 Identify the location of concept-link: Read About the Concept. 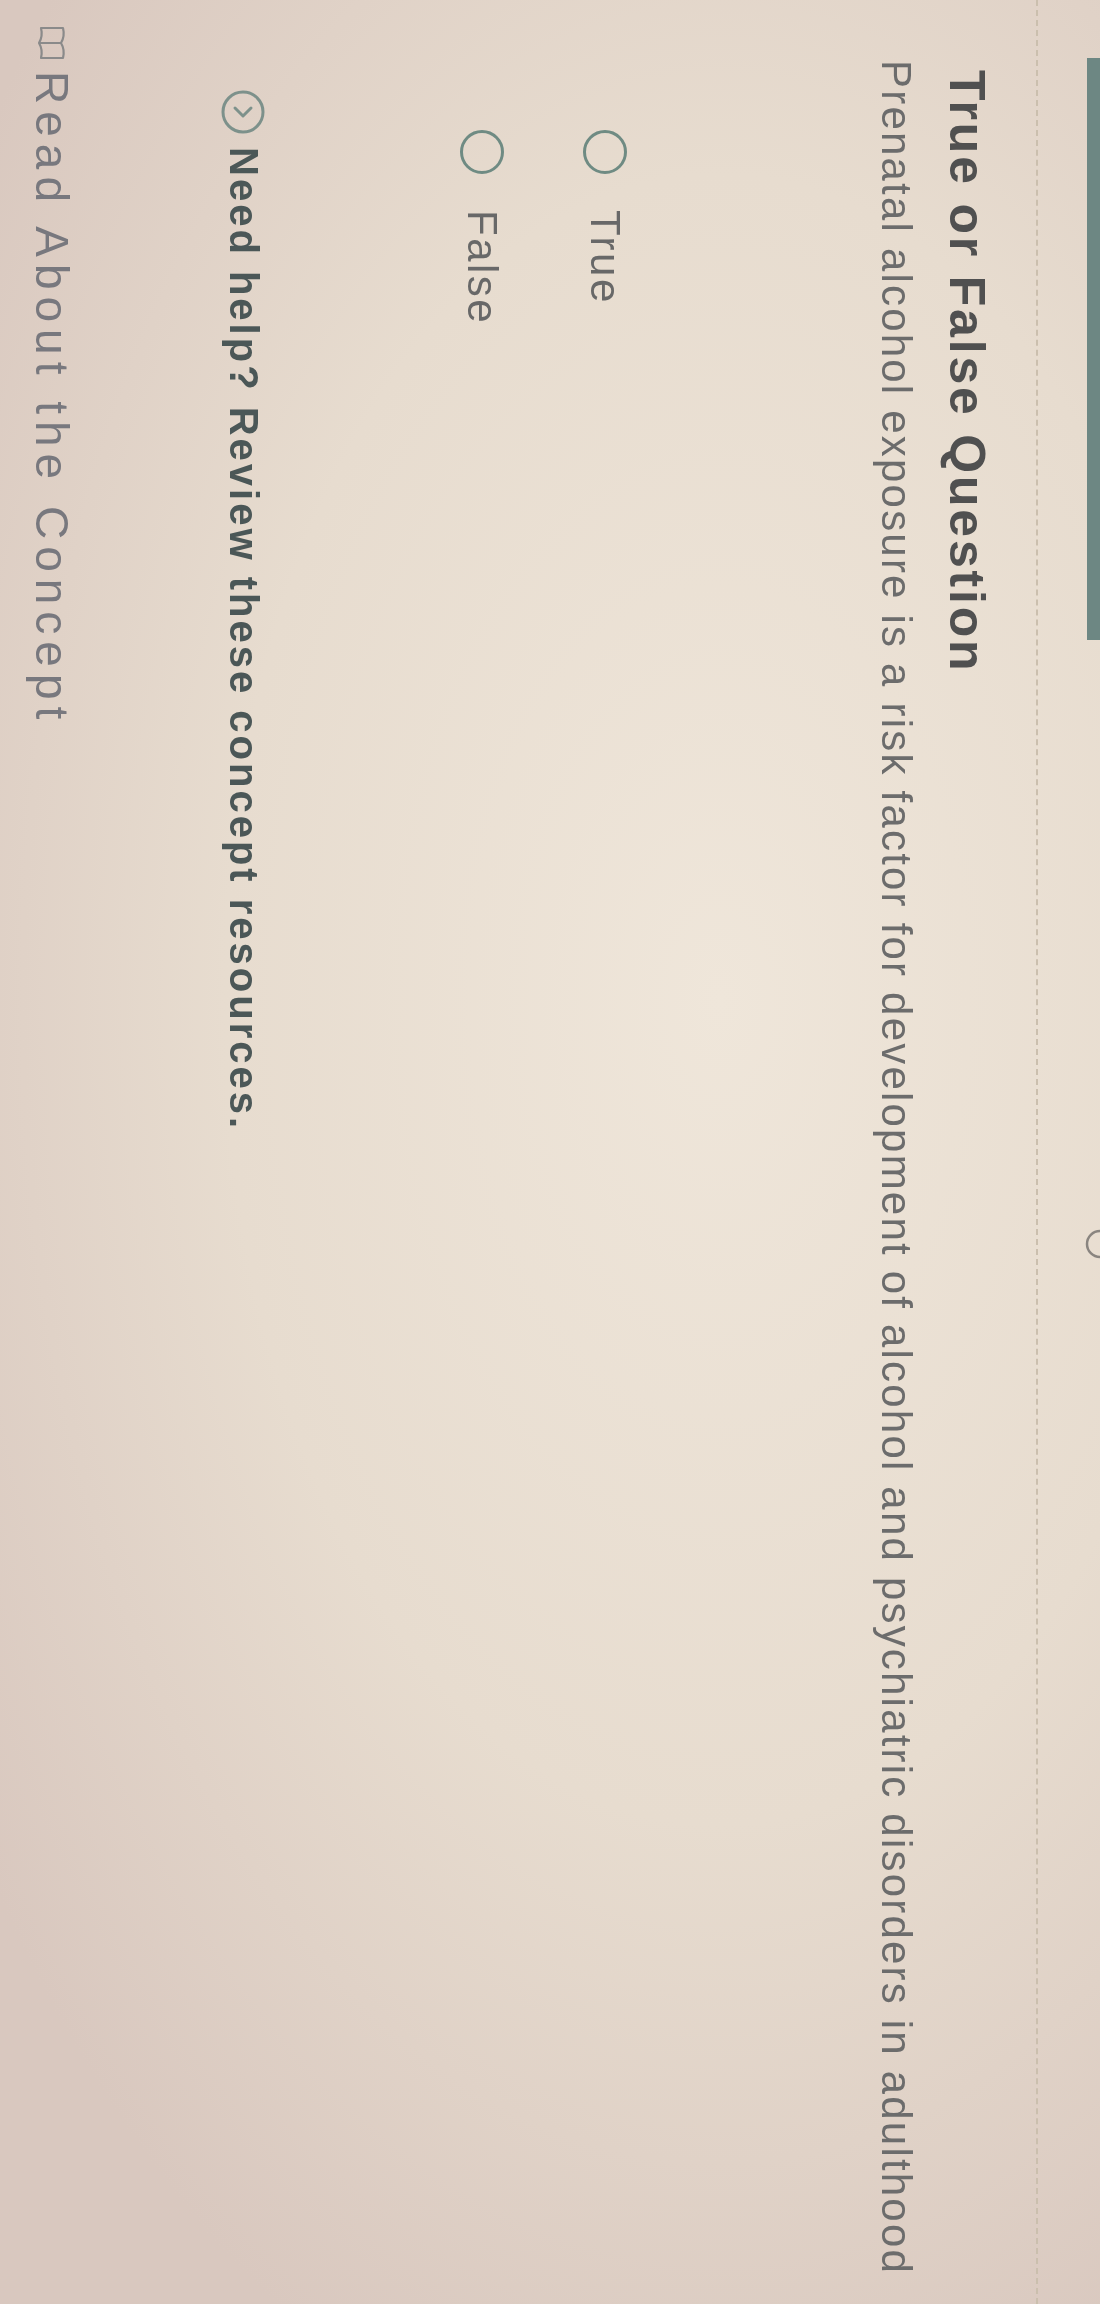
(52, 376).